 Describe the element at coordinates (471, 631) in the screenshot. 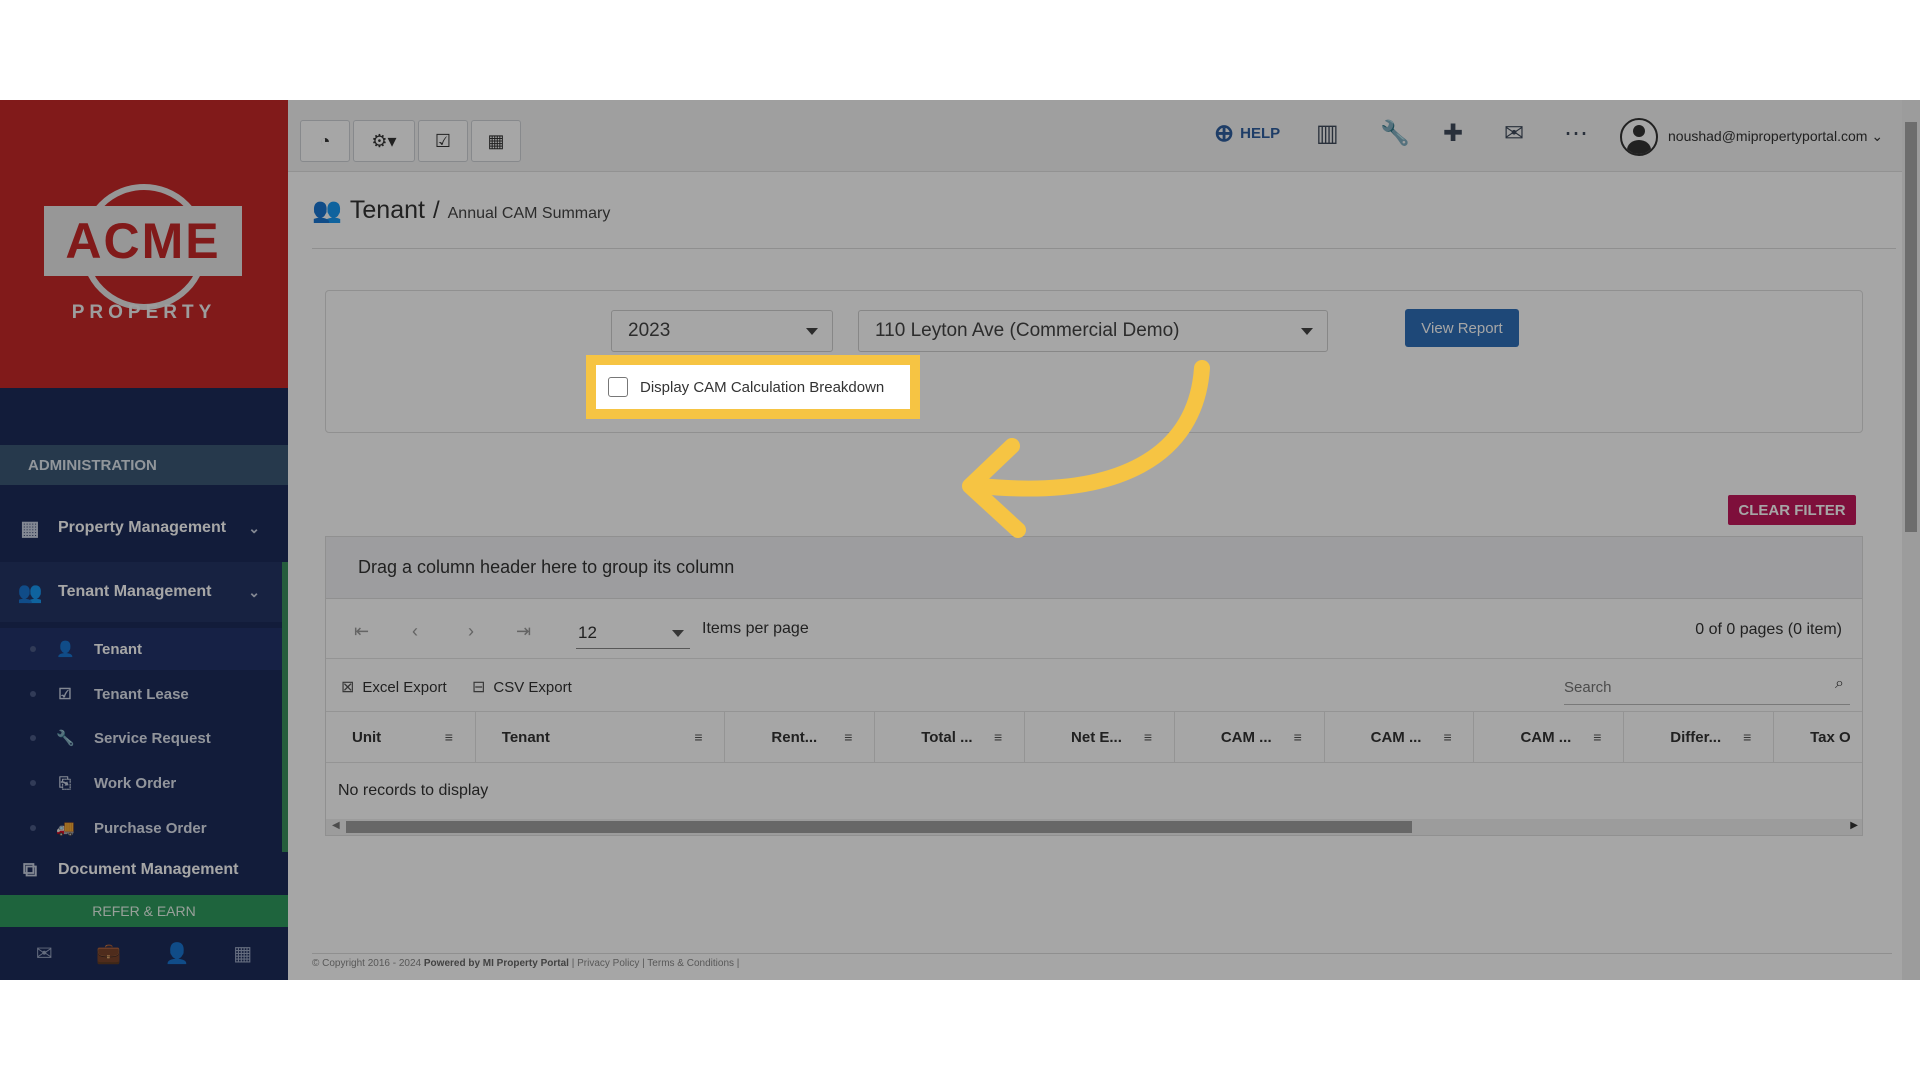

I see `next-page-icon: ›` at that location.